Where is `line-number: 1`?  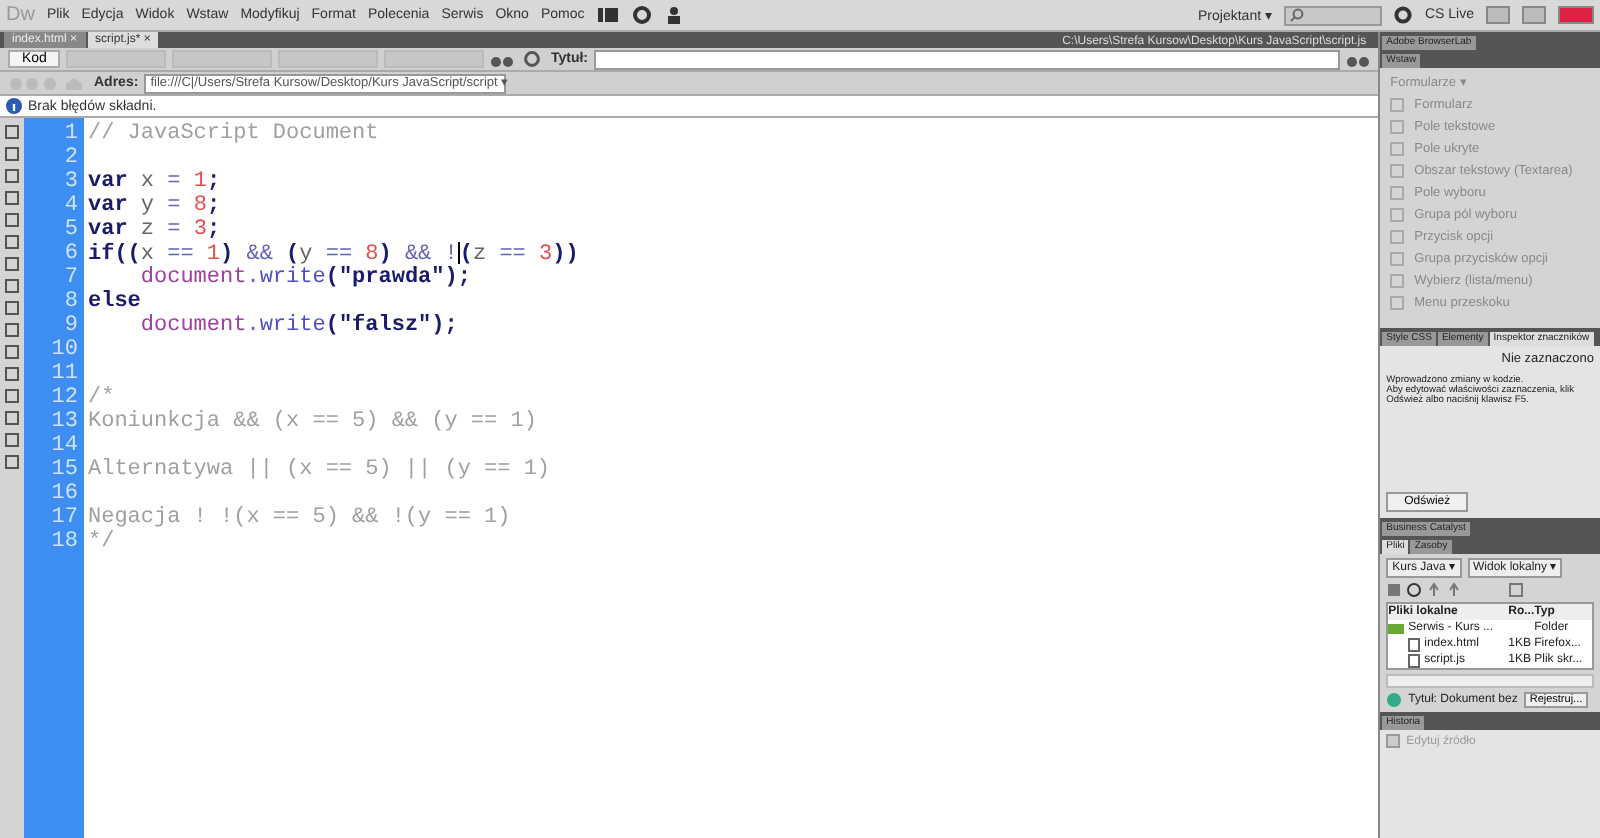
line-number: 1 is located at coordinates (71, 134).